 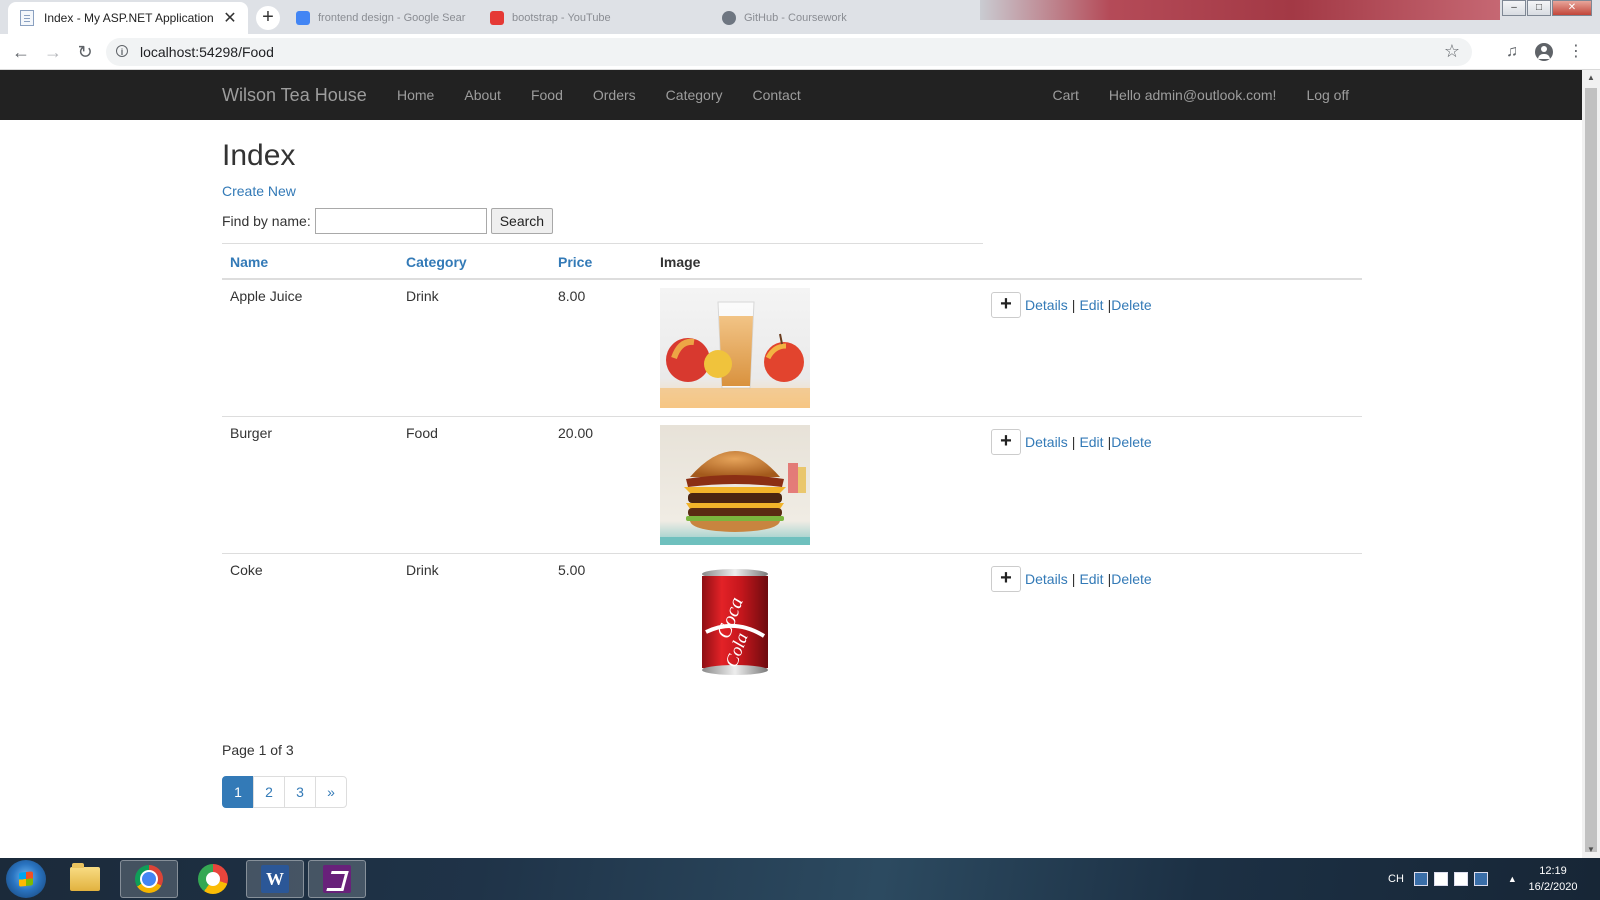 I want to click on page-2-button: 2, so click(x=269, y=792).